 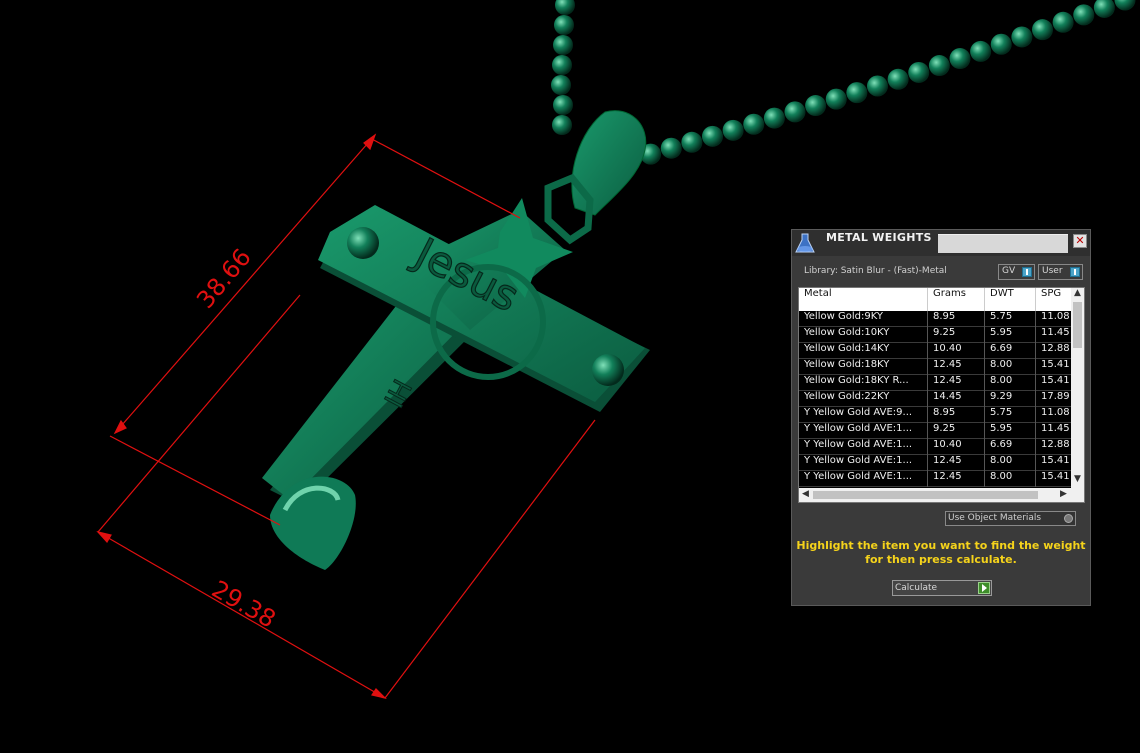 I want to click on table-row: Yellow Gold:10KY 9.25 5.95 11.45, so click(x=937, y=335).